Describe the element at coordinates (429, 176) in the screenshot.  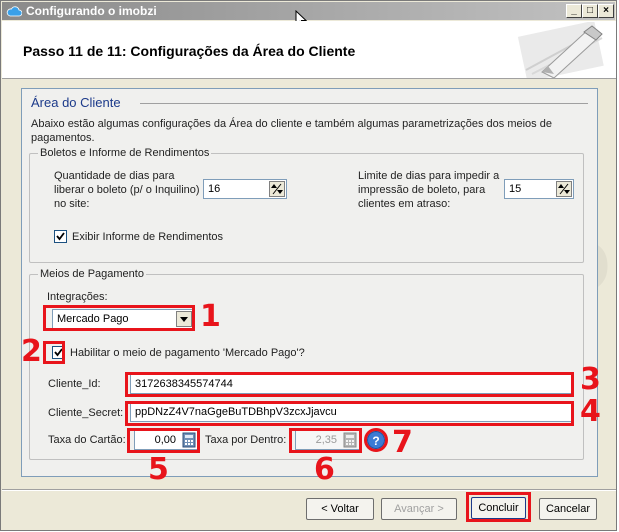
I see `limite-label-line1: Limite de dias para impedir a` at that location.